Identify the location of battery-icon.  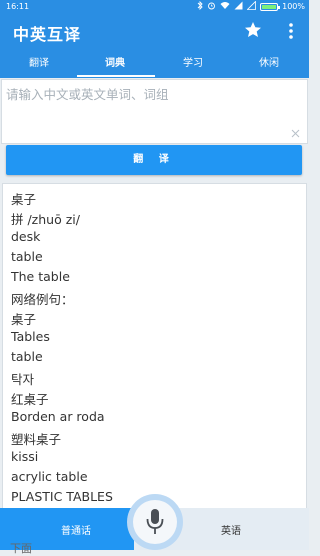
(270, 6).